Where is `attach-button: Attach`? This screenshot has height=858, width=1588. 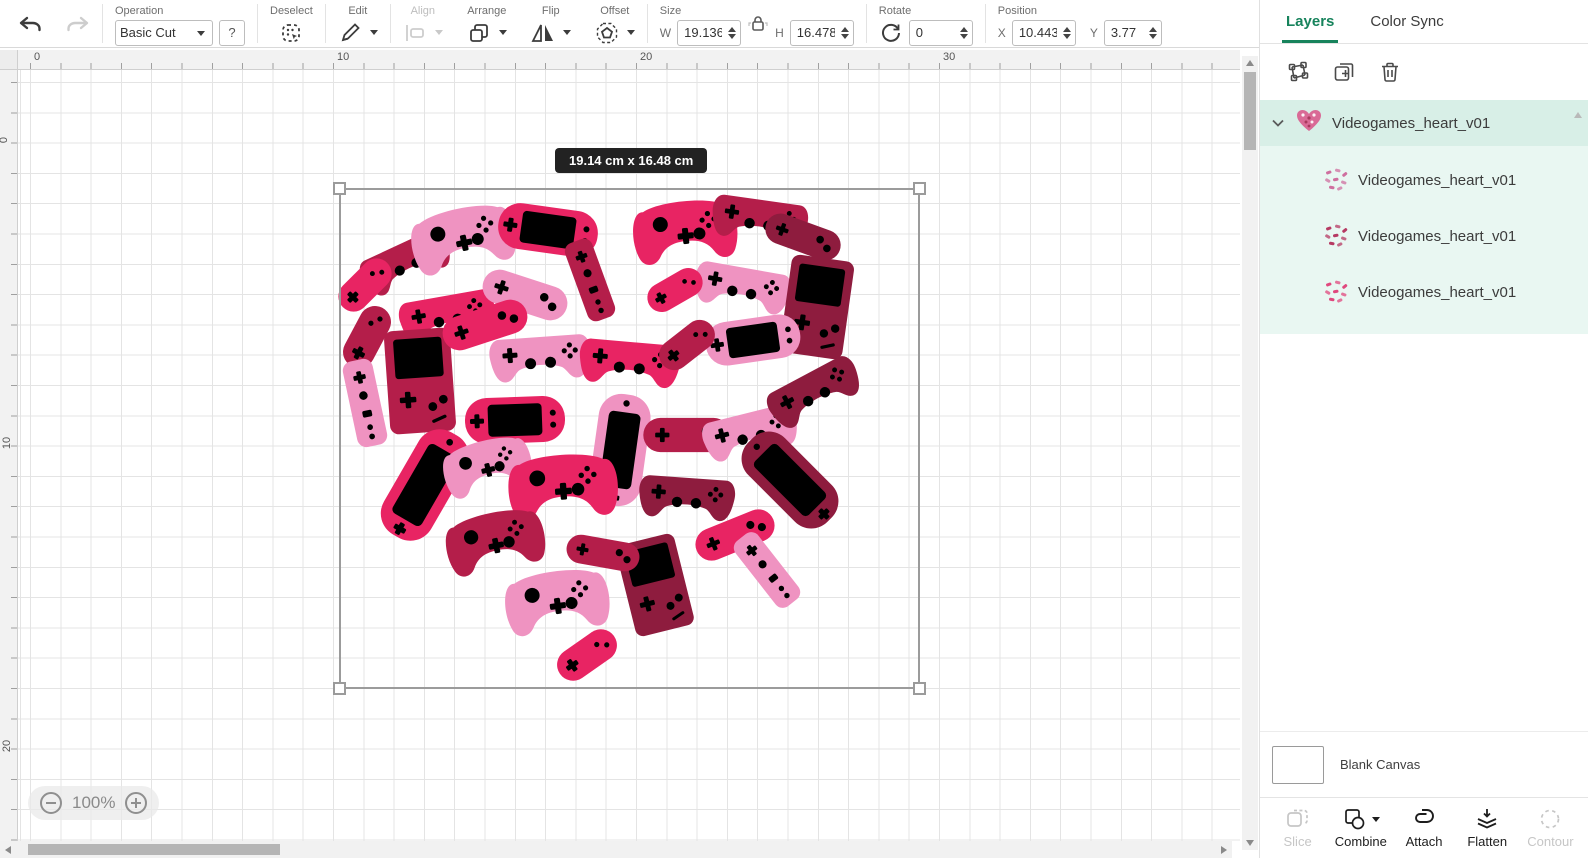 attach-button: Attach is located at coordinates (1423, 828).